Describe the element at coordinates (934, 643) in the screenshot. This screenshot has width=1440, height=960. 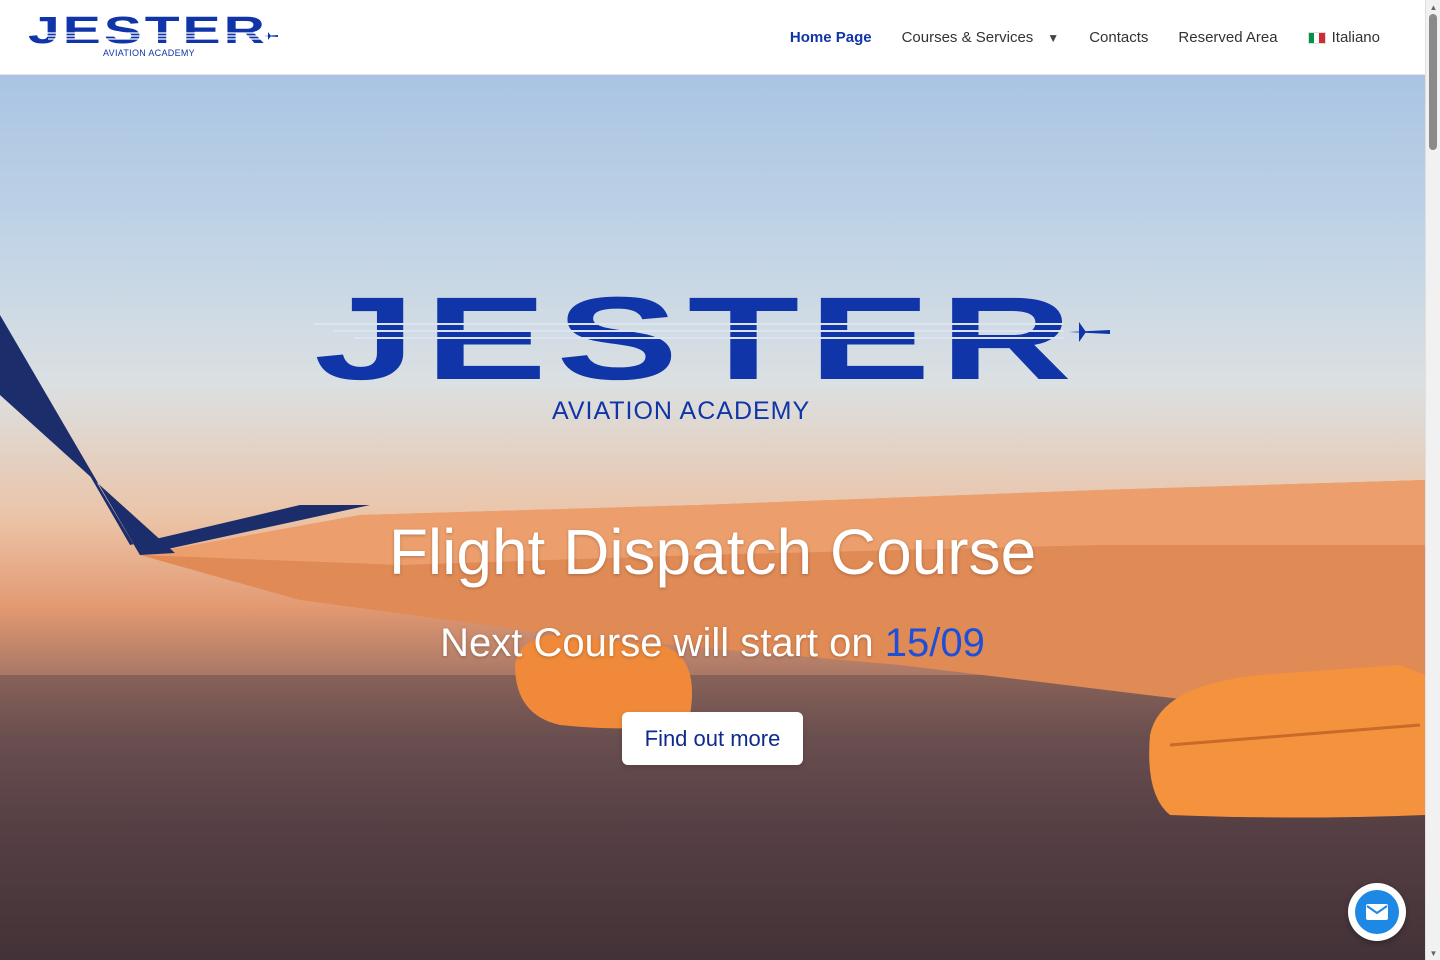
I see `next-course-date: 15/09` at that location.